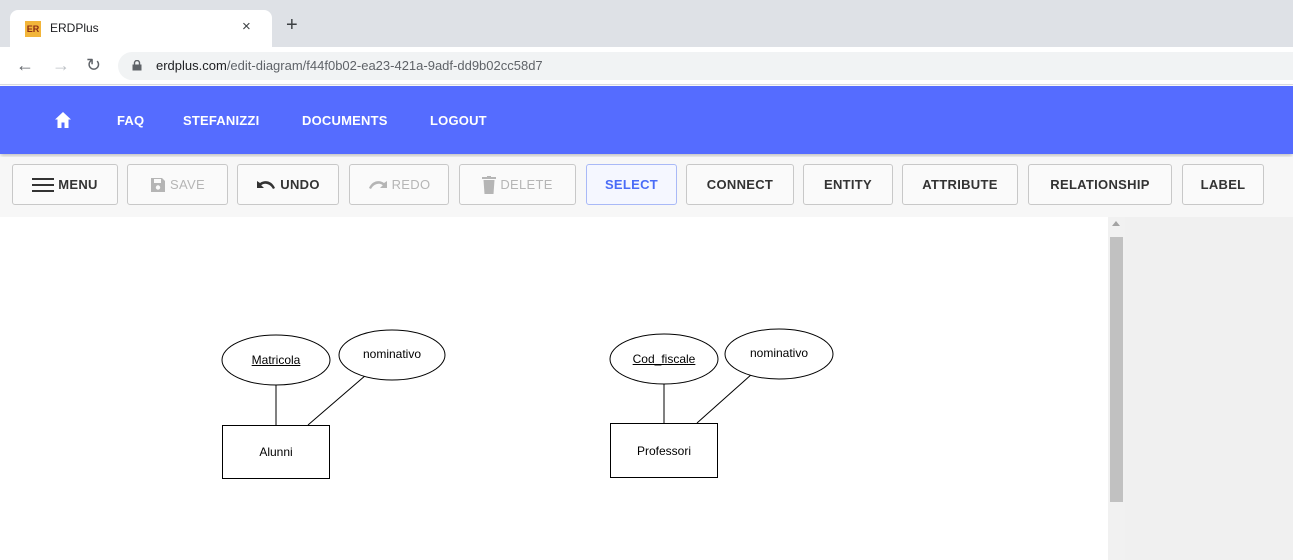 Image resolution: width=1293 pixels, height=560 pixels. What do you see at coordinates (137, 65) in the screenshot?
I see `lock-icon` at bounding box center [137, 65].